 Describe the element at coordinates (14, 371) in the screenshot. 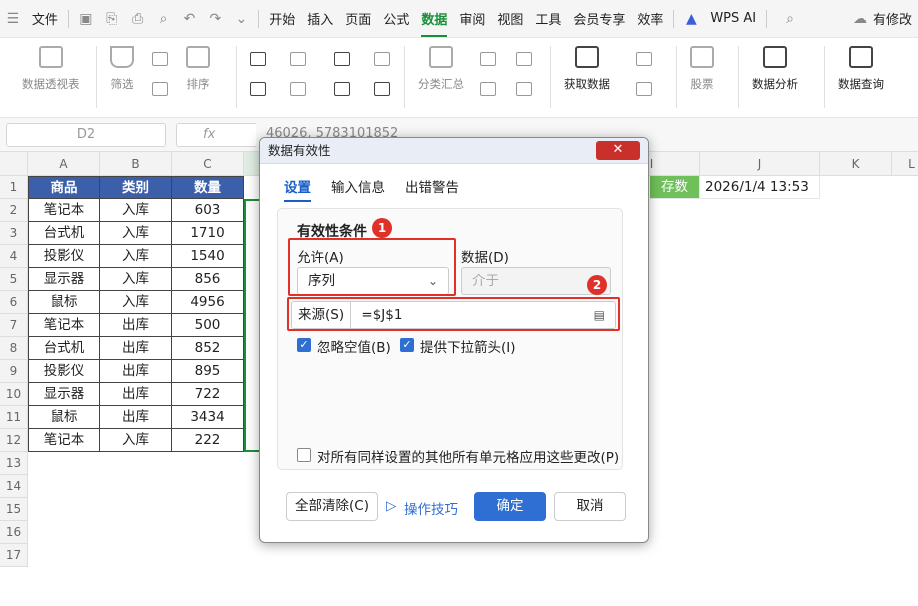

I see `row-header: 9` at that location.